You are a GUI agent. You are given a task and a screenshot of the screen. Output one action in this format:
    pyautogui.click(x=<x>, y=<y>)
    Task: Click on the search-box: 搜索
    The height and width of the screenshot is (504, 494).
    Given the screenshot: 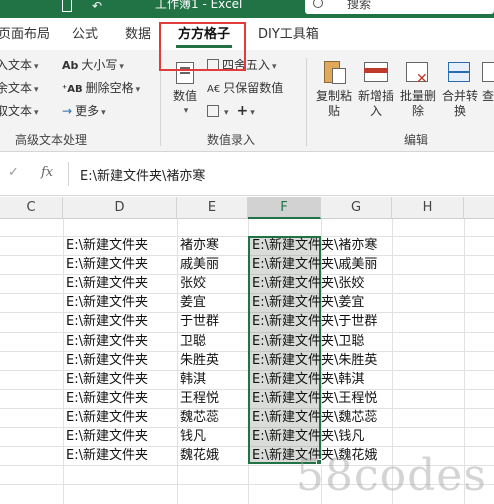 What is the action you would take?
    pyautogui.click(x=399, y=7)
    